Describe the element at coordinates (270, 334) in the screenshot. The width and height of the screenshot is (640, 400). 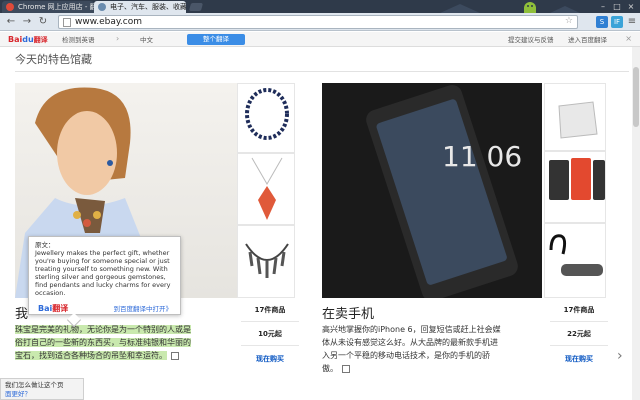
I see `jewelry-price: 10元起` at that location.